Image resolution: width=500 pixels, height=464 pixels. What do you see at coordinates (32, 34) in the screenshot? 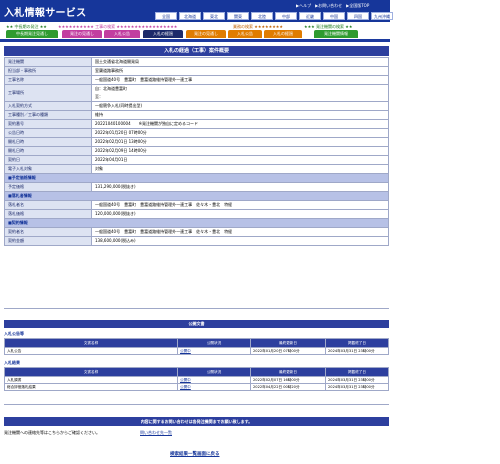
I see `tab-longterm-outlook: 中長期発注見通し` at bounding box center [32, 34].